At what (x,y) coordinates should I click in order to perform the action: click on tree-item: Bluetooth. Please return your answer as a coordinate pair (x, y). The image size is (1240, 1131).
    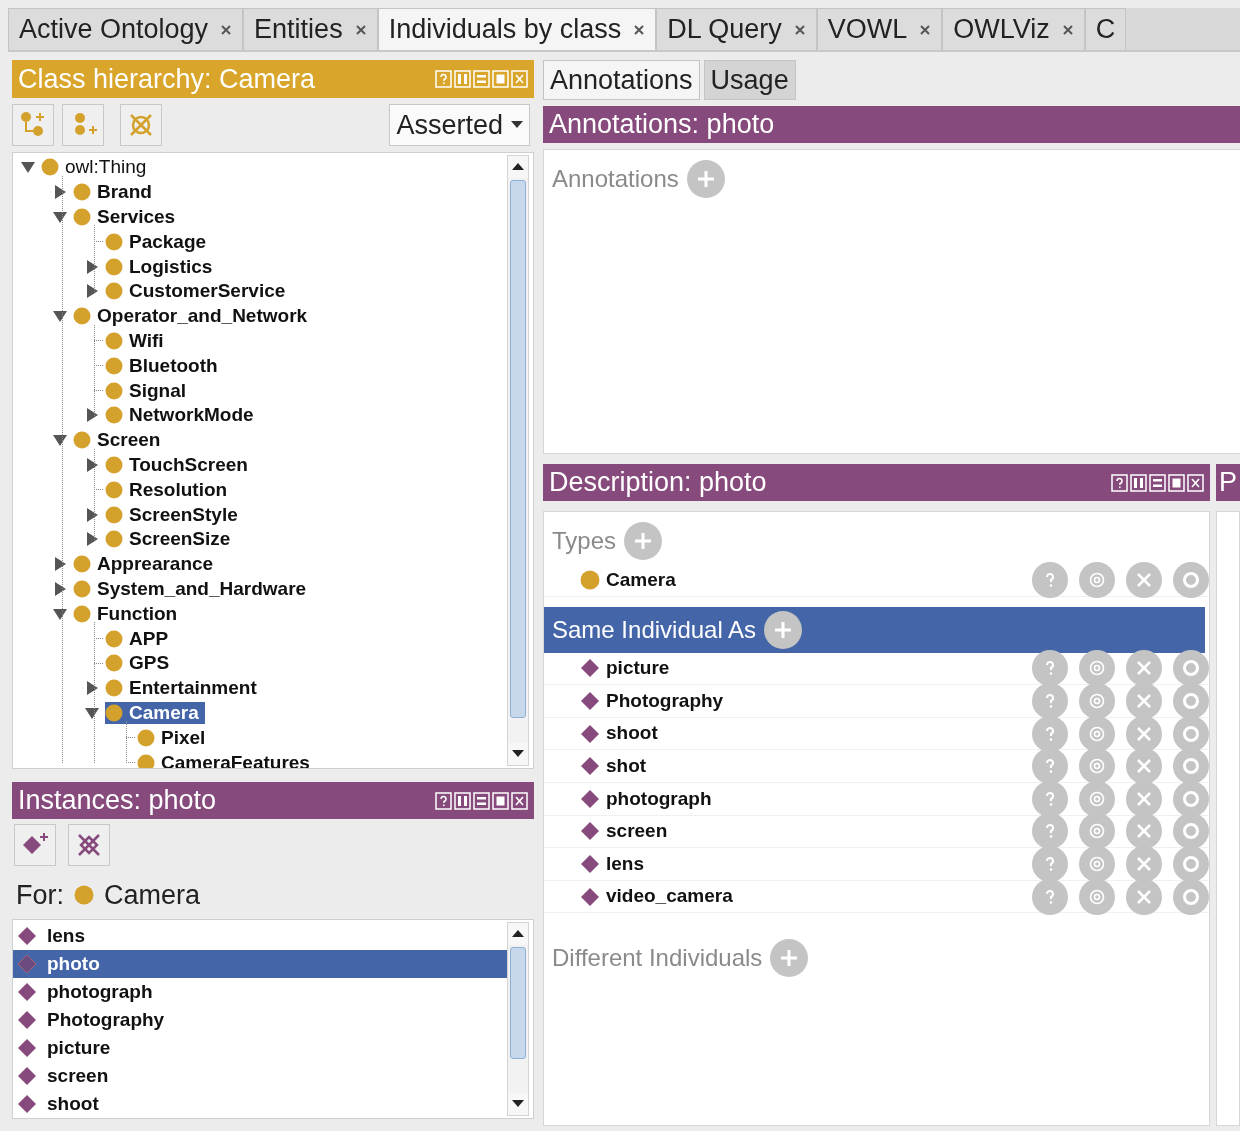
    Looking at the image, I should click on (164, 365).